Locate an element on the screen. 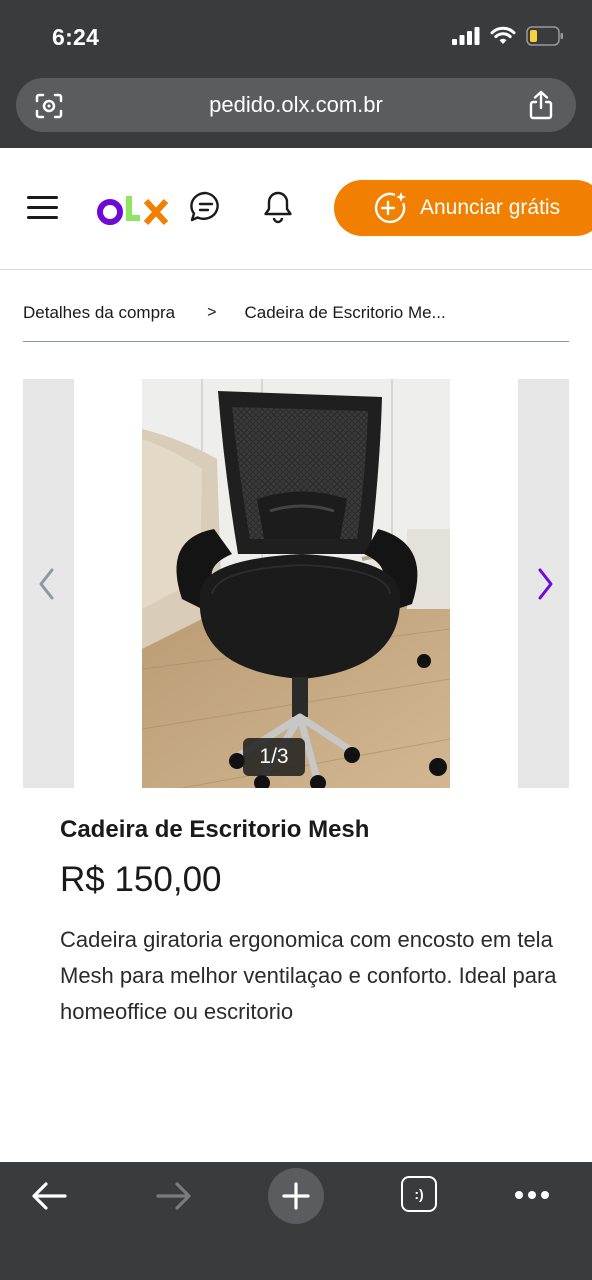 The image size is (592, 1280). tabs-icon: :) is located at coordinates (419, 1194).